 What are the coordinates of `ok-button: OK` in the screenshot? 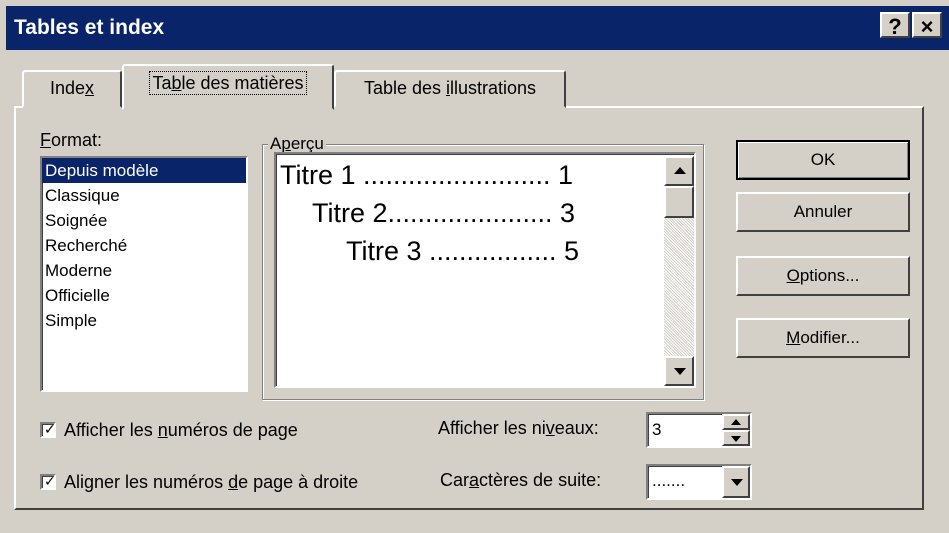 It's located at (823, 160).